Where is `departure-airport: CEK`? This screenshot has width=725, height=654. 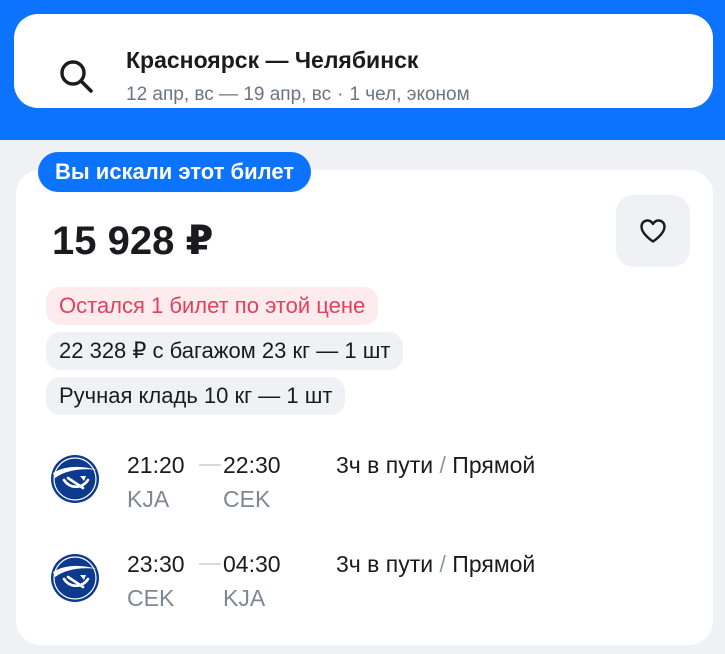
departure-airport: CEK is located at coordinates (151, 598).